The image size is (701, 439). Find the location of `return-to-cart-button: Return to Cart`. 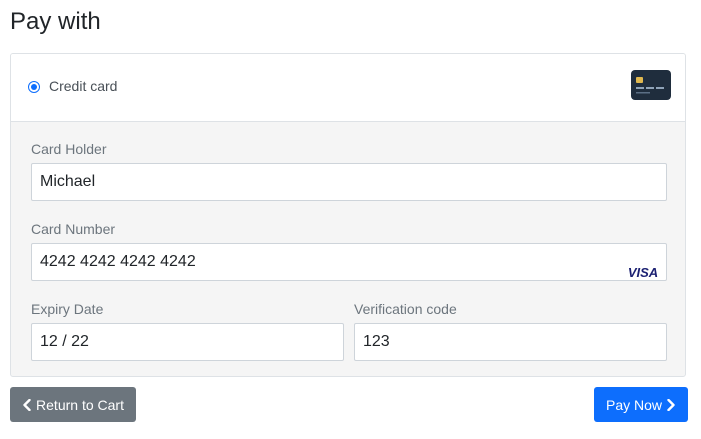

return-to-cart-button: Return to Cart is located at coordinates (73, 404).